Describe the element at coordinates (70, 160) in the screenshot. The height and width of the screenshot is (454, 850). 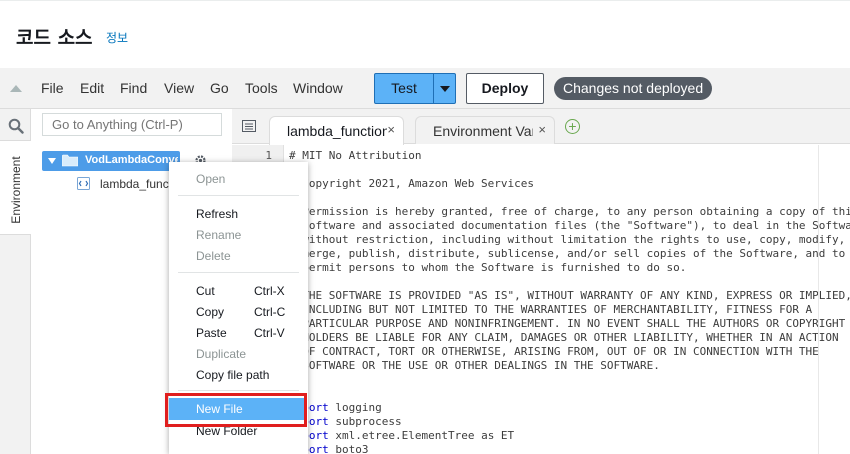
I see `folder-icon` at that location.